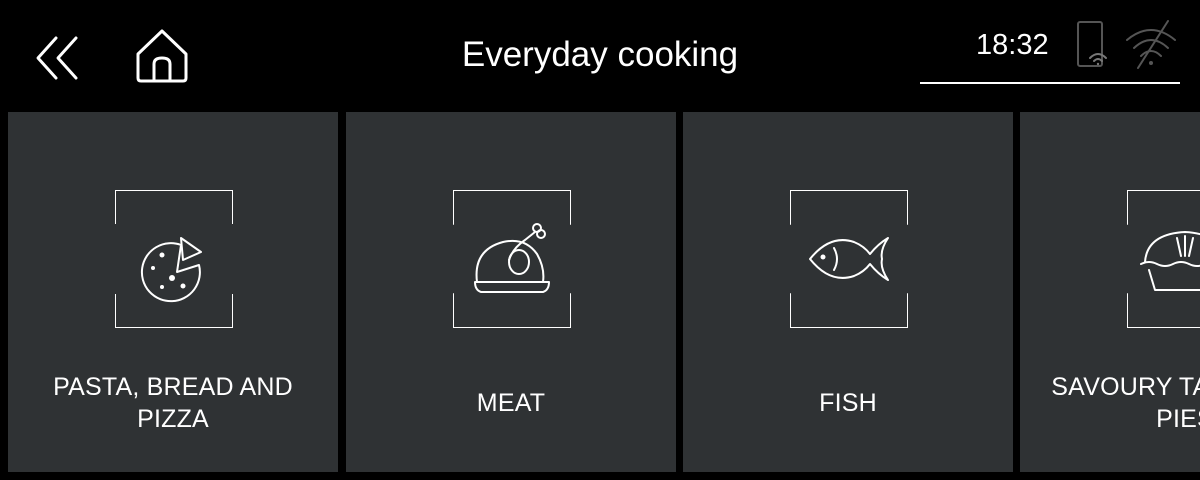  Describe the element at coordinates (511, 403) in the screenshot. I see `category-label: MEAT` at that location.